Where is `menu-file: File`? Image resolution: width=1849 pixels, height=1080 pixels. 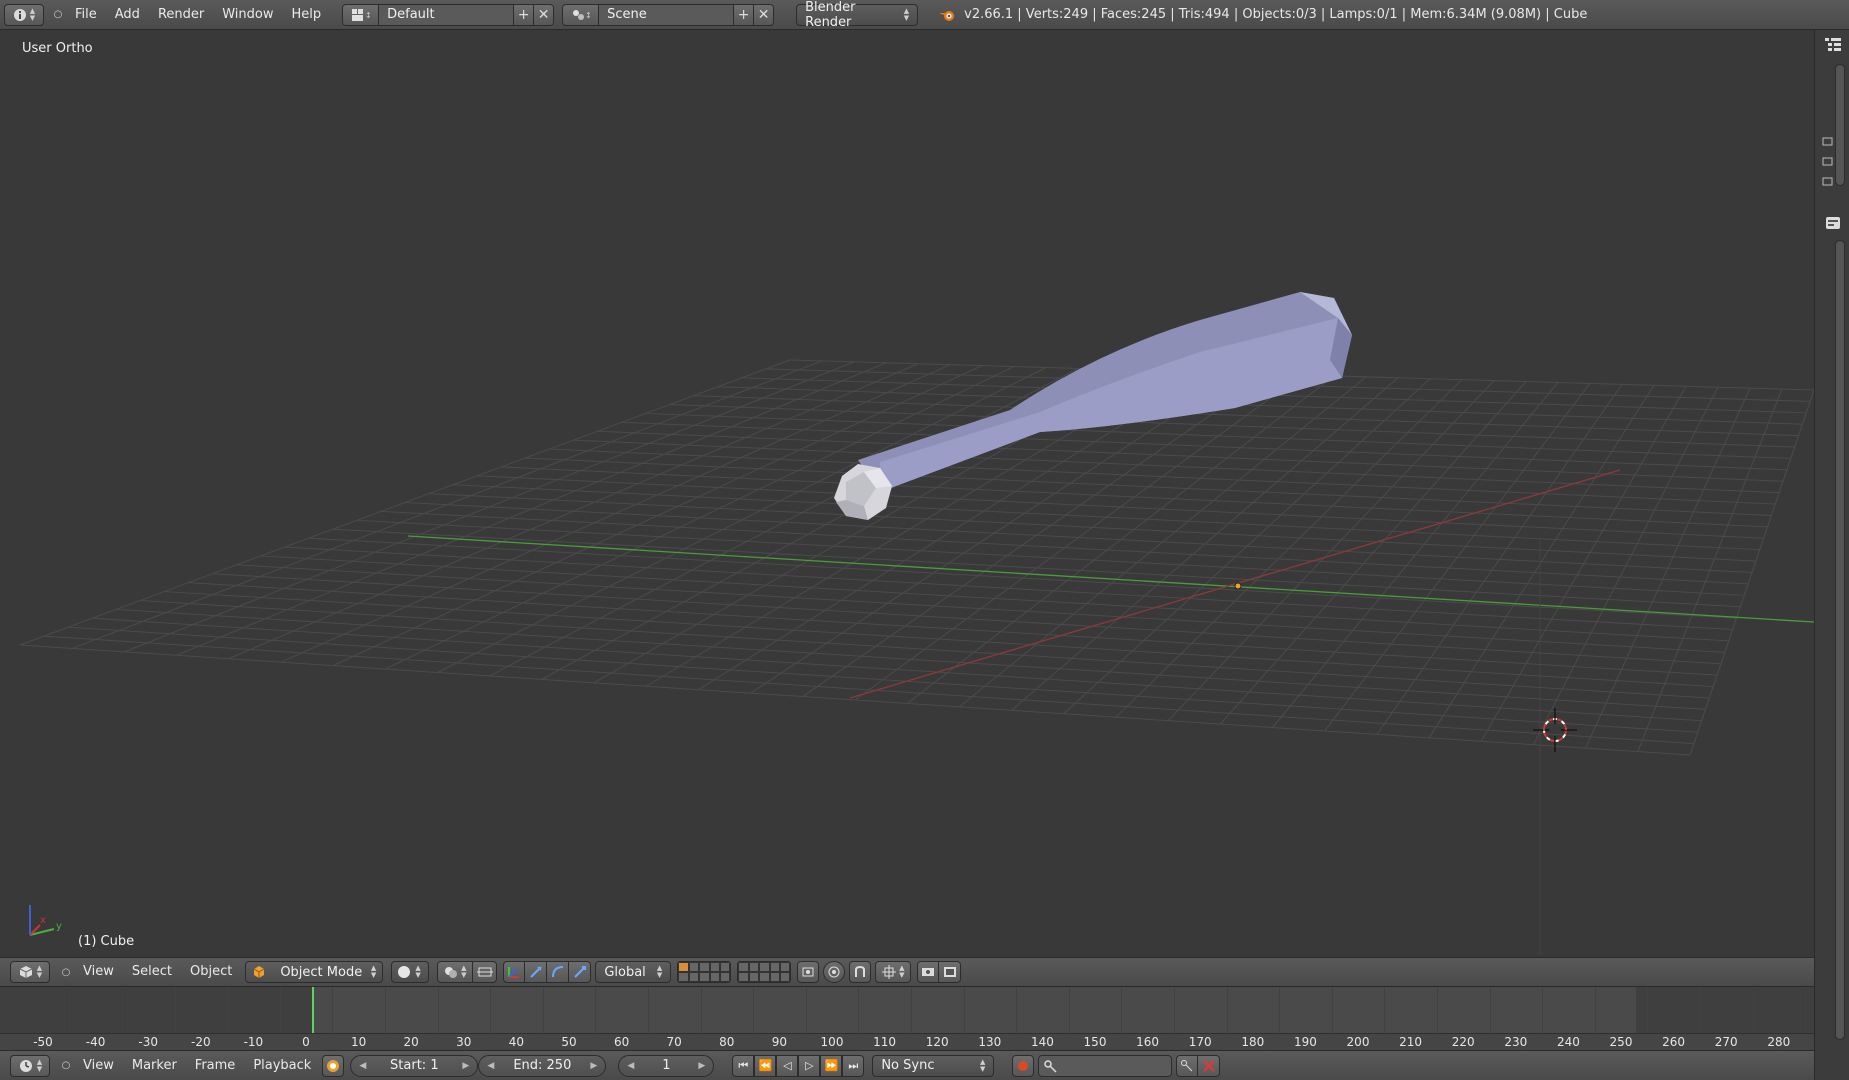 menu-file: File is located at coordinates (86, 15).